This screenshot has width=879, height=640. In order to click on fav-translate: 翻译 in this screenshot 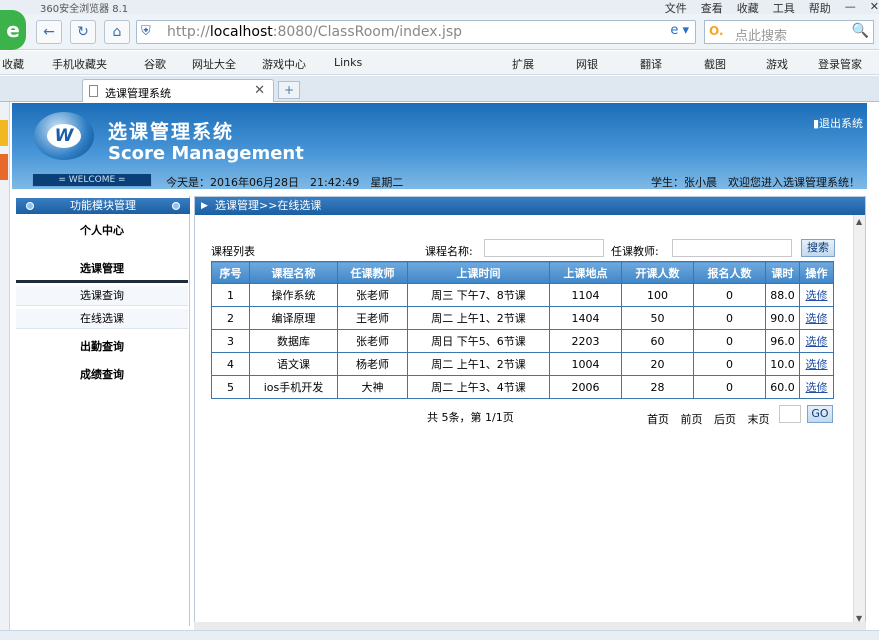, I will do `click(651, 64)`.